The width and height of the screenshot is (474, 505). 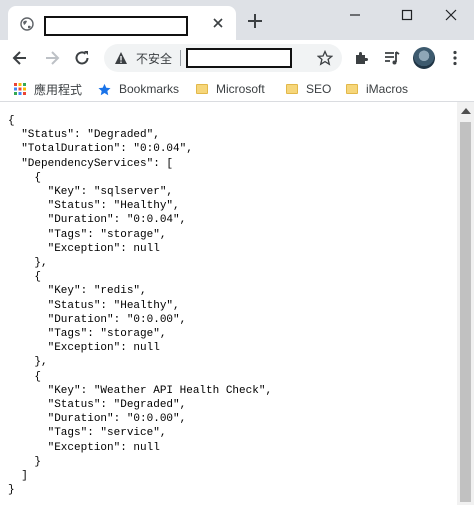 I want to click on bookmark-bookmarks: Bookmarks, so click(x=138, y=89).